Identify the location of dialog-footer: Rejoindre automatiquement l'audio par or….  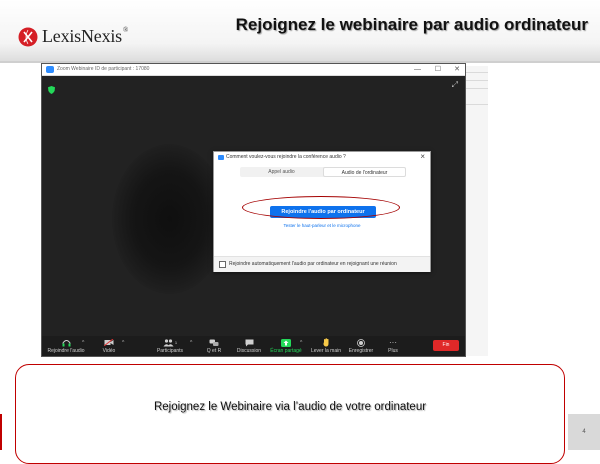
(322, 264).